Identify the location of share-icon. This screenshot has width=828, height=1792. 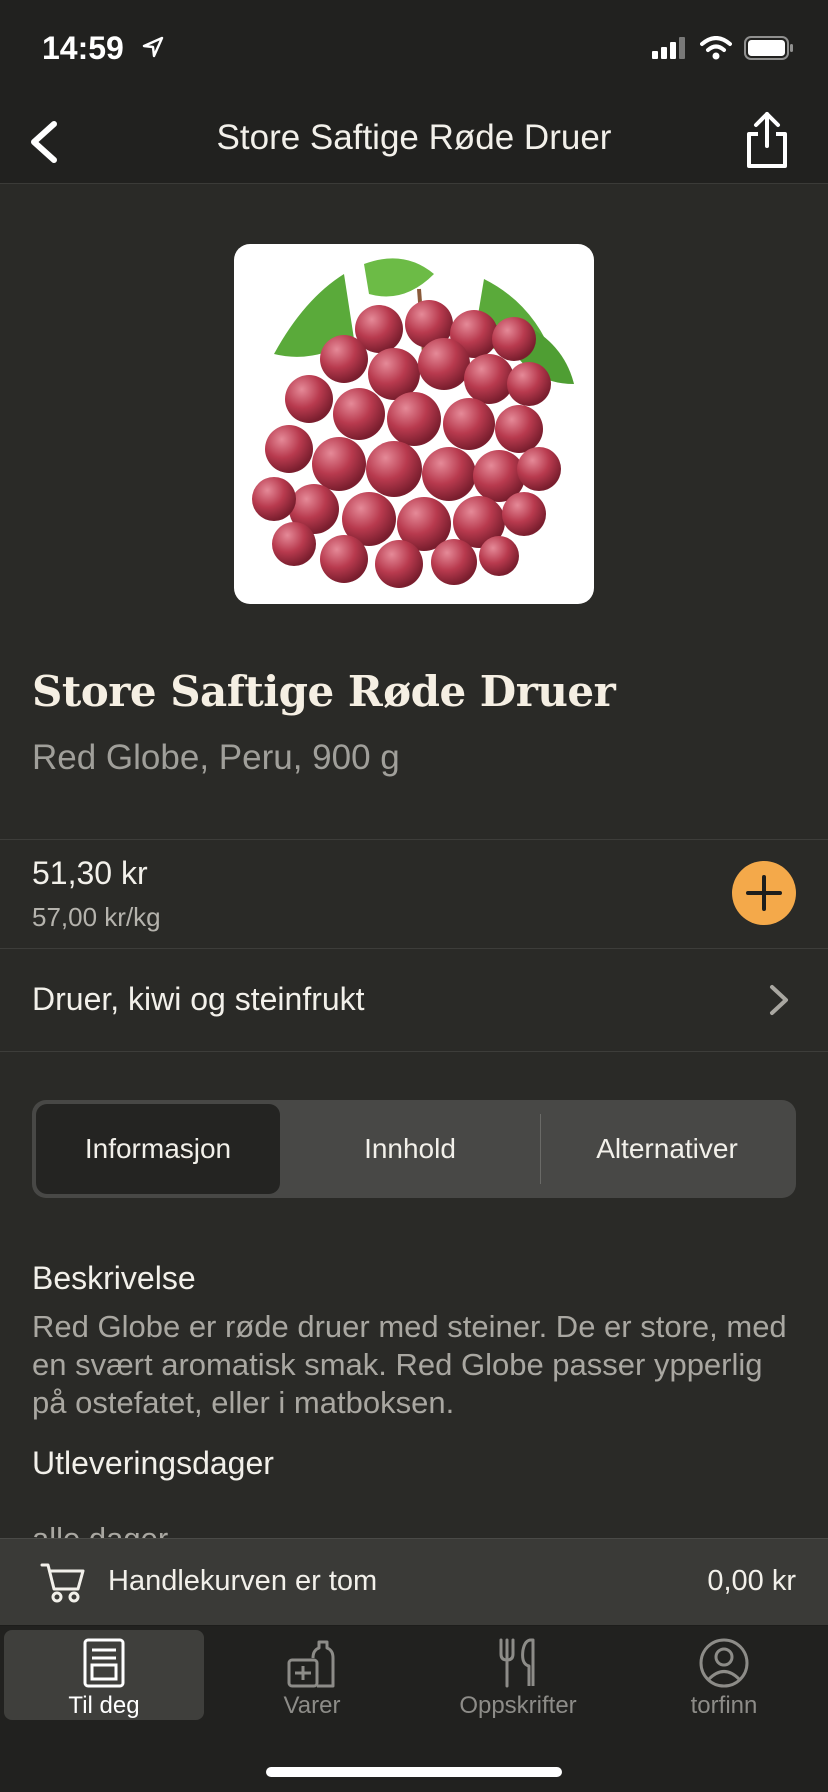
(767, 140).